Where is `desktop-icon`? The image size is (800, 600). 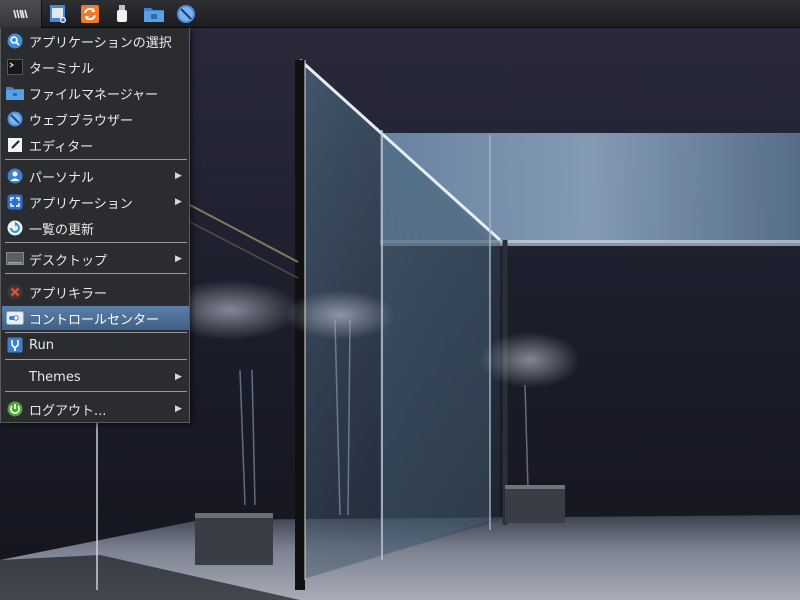
desktop-icon is located at coordinates (15, 259).